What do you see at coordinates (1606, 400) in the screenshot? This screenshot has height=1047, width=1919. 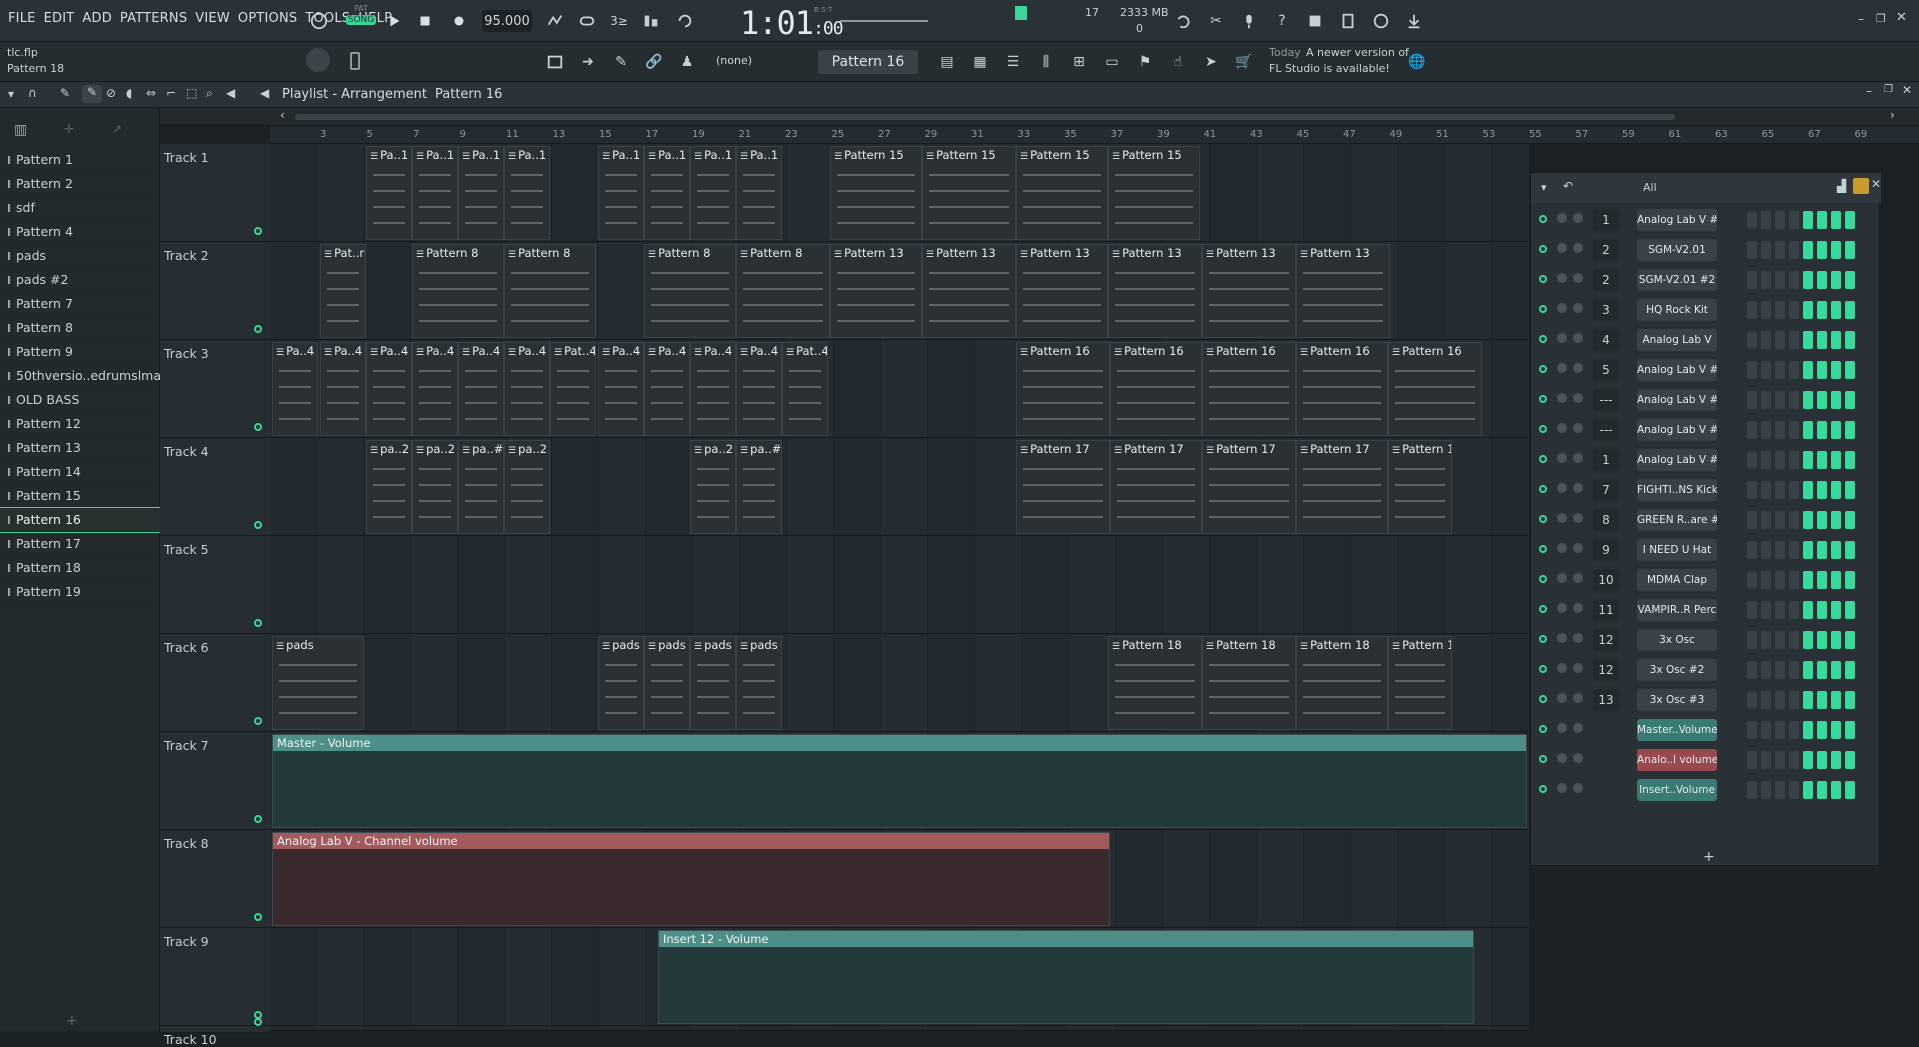 I see `channel-insert-number: ---` at bounding box center [1606, 400].